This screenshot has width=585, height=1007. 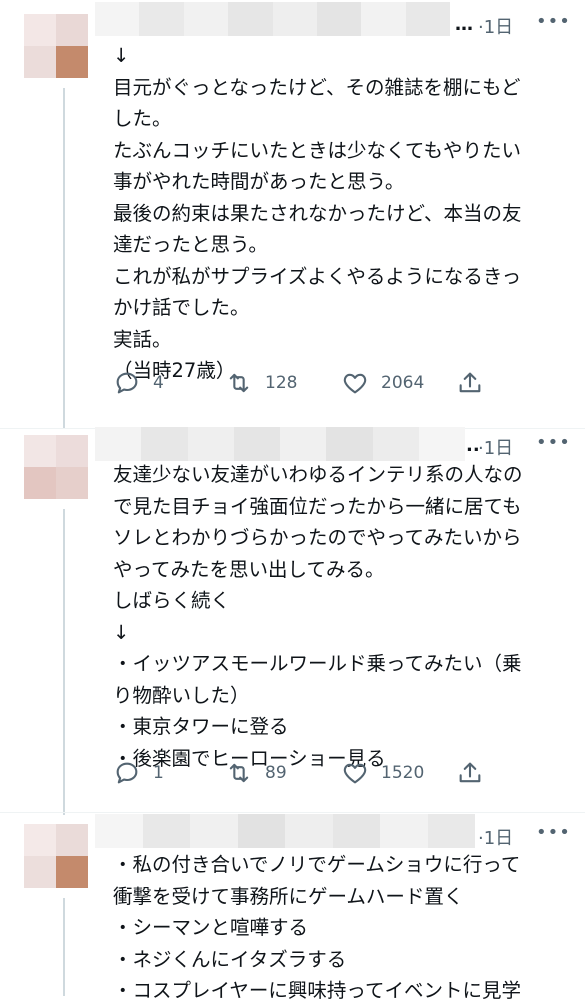 What do you see at coordinates (142, 339) in the screenshot?
I see `text-line: 実話。` at bounding box center [142, 339].